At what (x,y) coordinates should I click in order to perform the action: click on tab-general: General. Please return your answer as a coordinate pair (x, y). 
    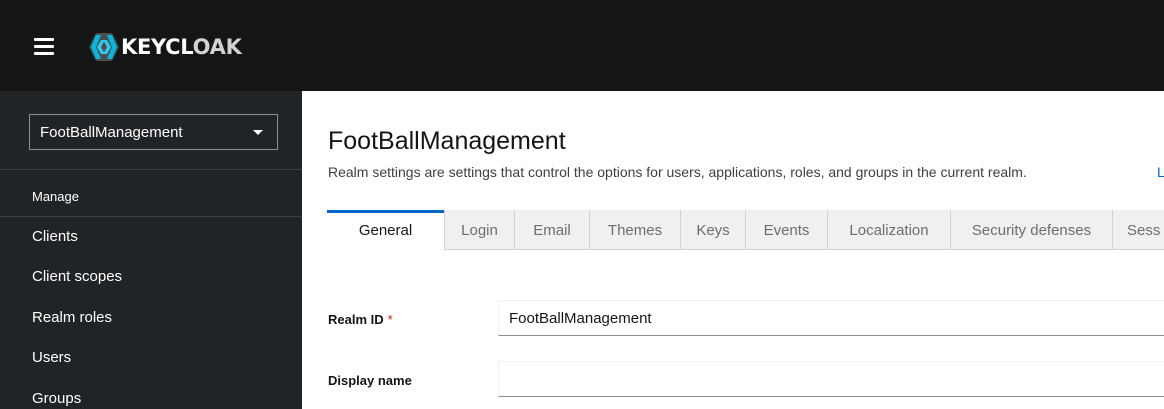
    Looking at the image, I should click on (386, 230).